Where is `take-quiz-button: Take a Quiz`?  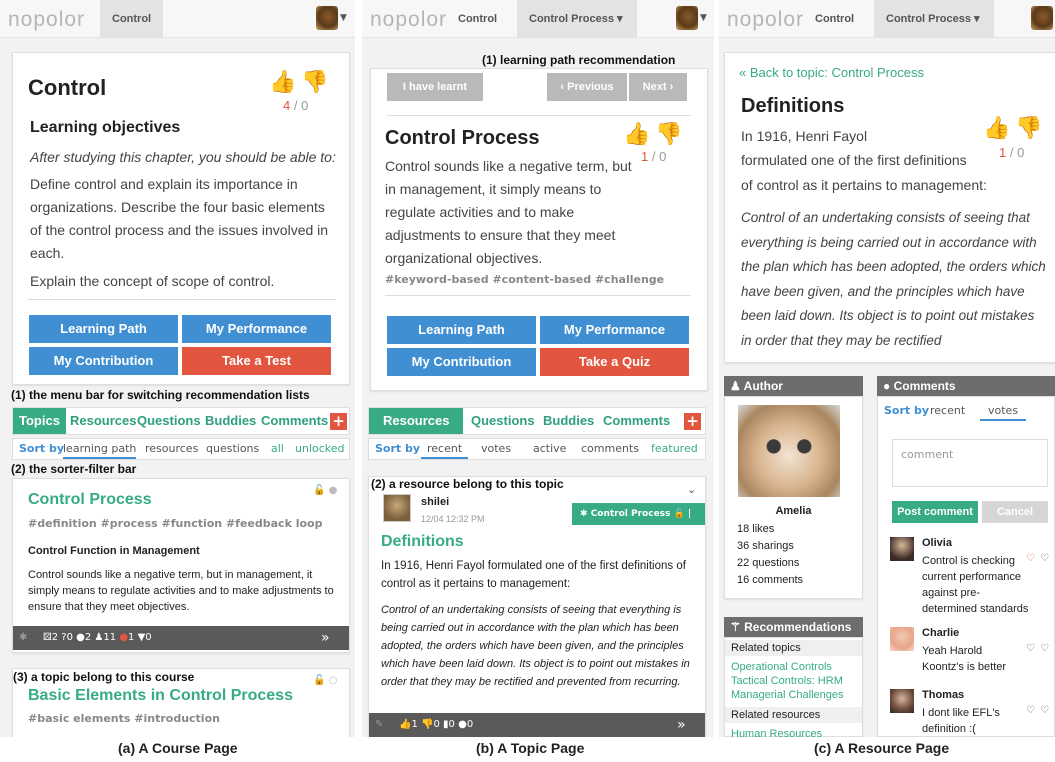 take-quiz-button: Take a Quiz is located at coordinates (614, 362).